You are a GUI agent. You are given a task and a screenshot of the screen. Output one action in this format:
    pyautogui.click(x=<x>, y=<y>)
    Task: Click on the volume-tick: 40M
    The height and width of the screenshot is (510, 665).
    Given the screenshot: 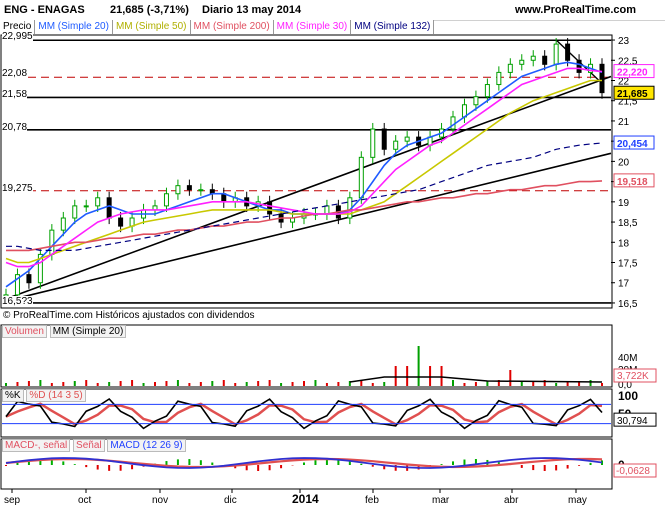 What is the action you would take?
    pyautogui.click(x=627, y=358)
    